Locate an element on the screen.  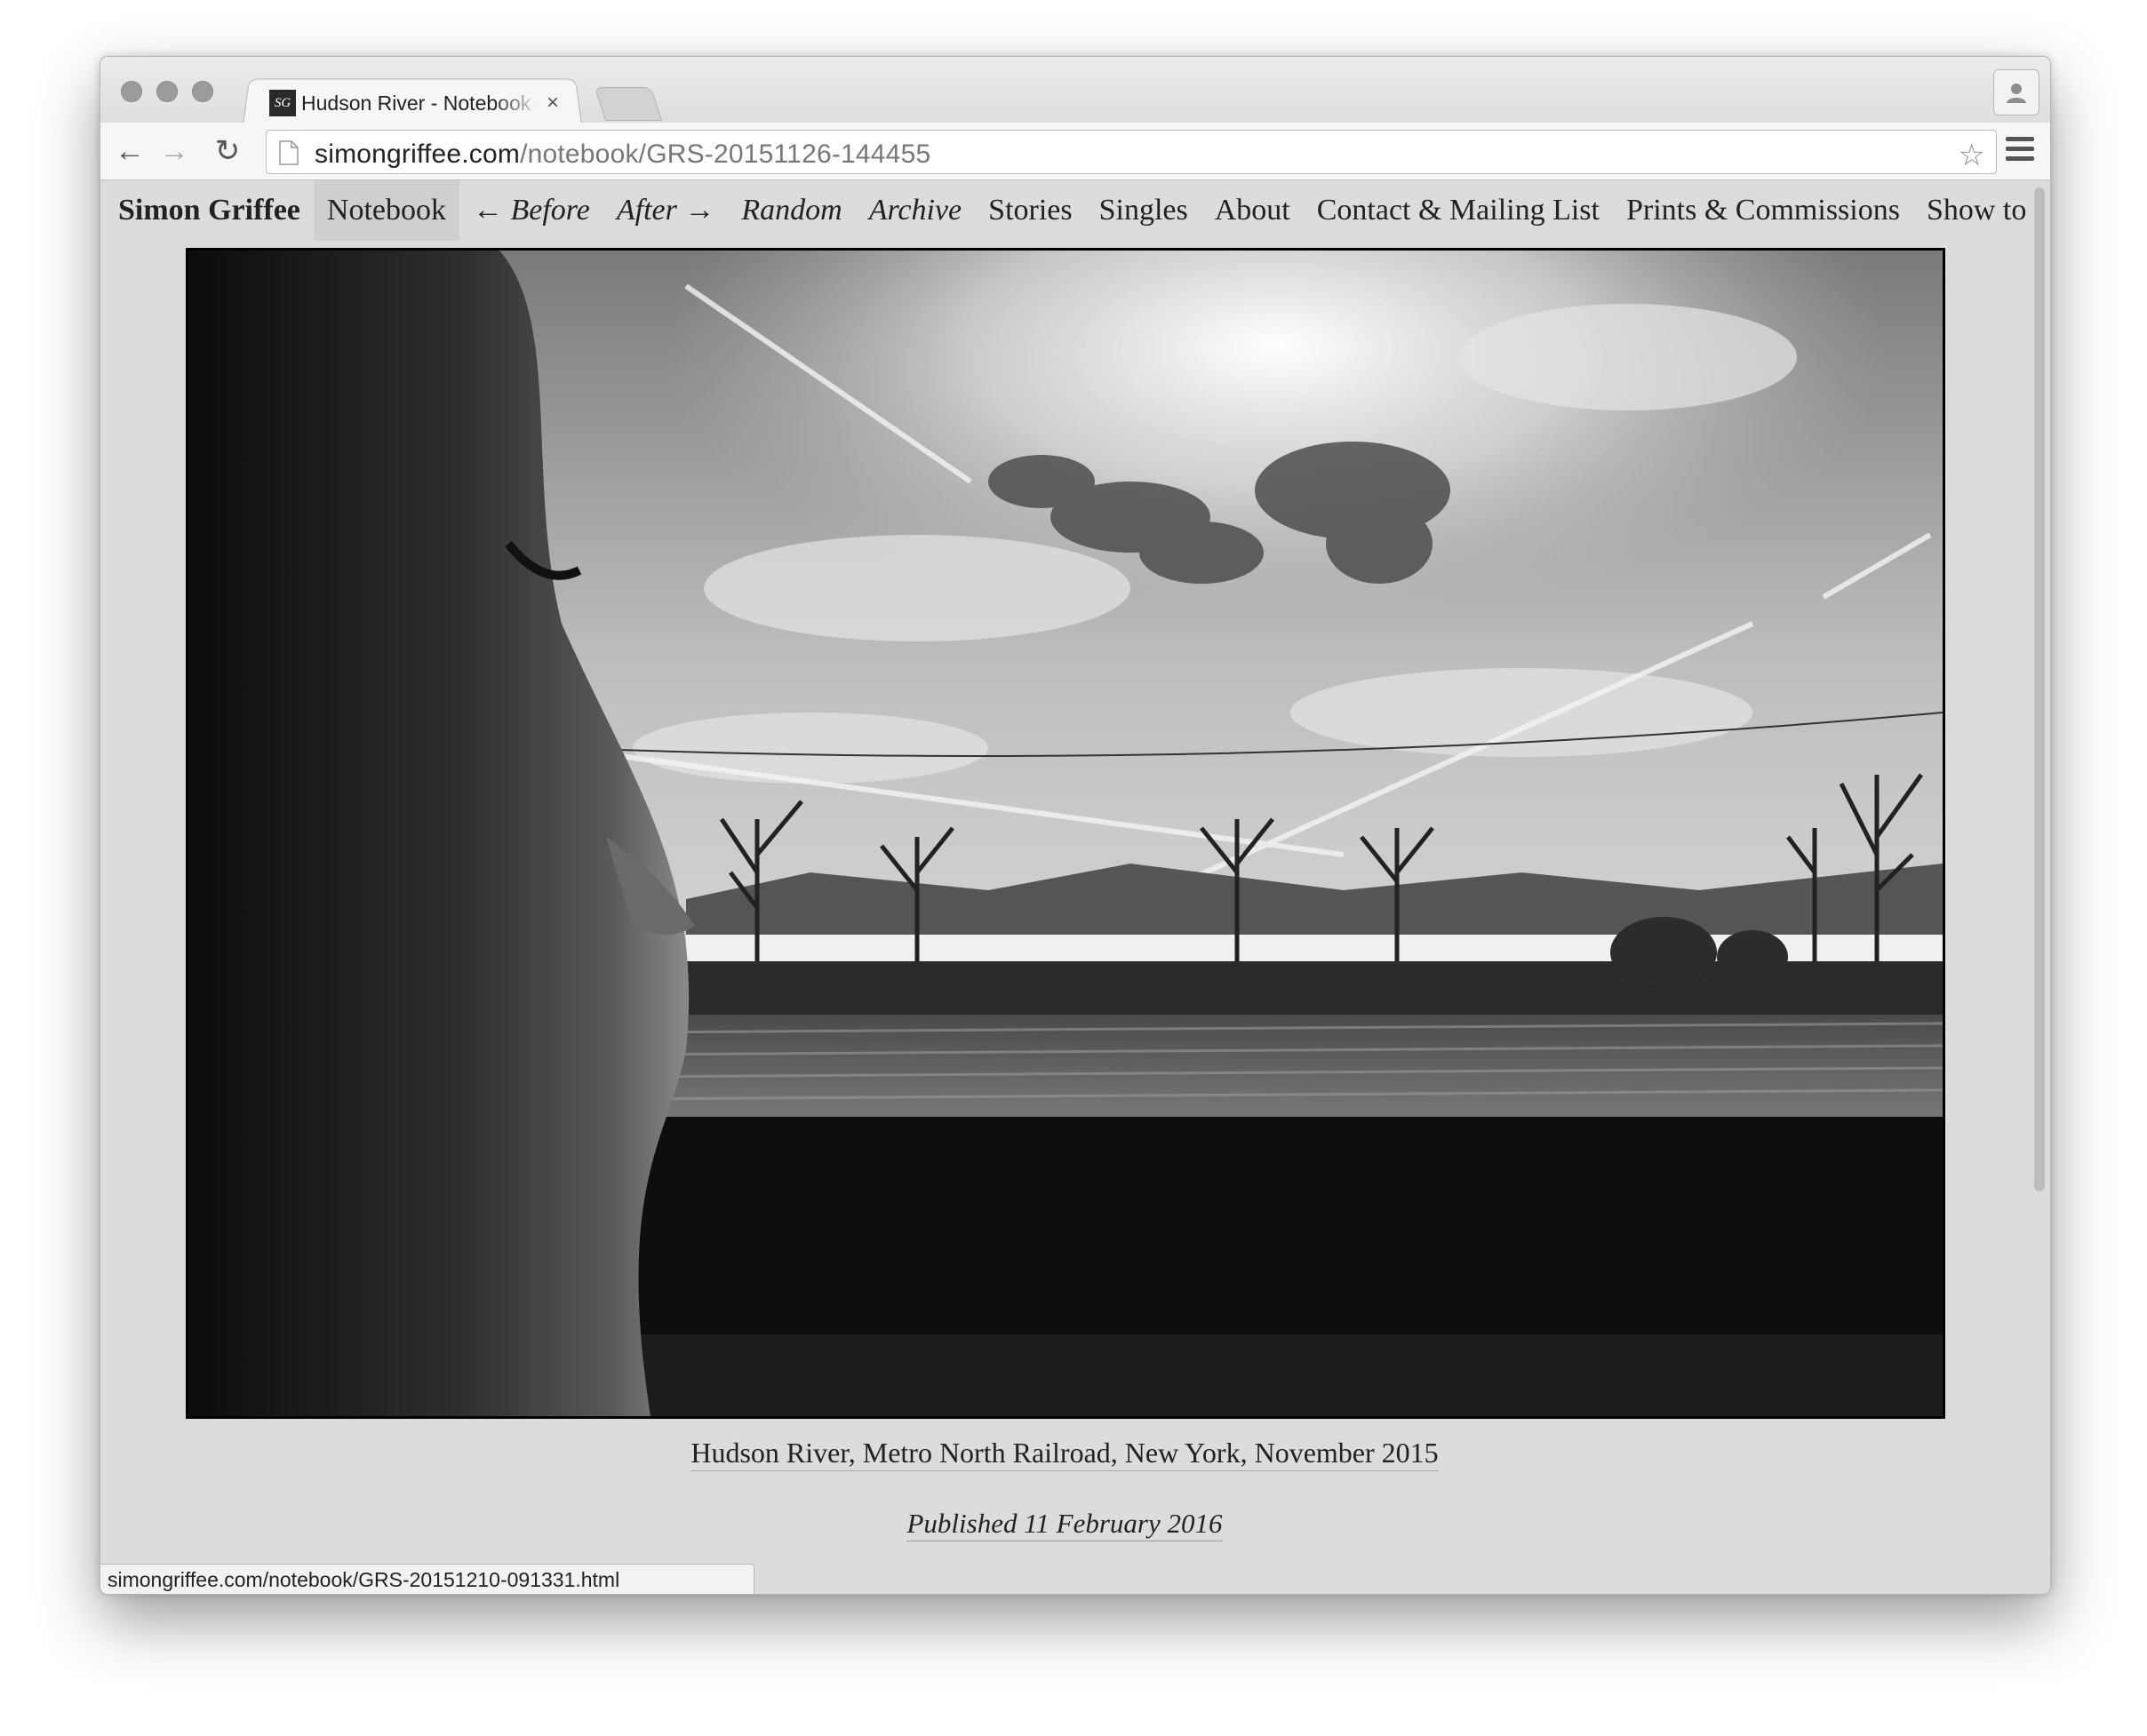
url-host: simongriffee.com is located at coordinates (418, 154).